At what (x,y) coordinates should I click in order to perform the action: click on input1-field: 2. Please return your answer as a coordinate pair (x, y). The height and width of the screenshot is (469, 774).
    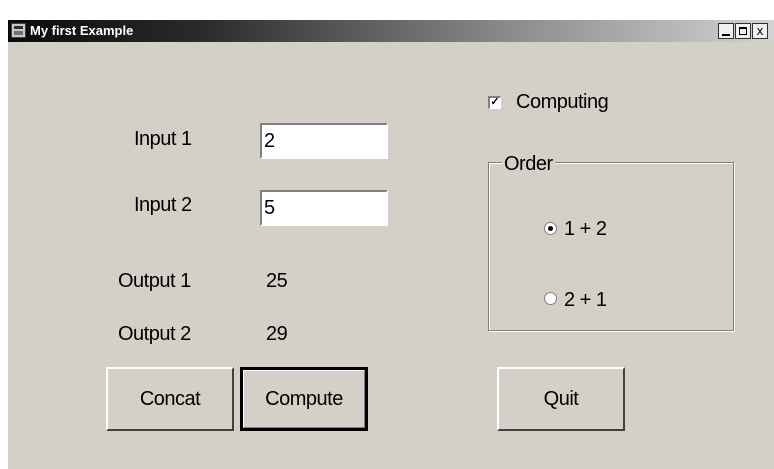
    Looking at the image, I should click on (324, 141).